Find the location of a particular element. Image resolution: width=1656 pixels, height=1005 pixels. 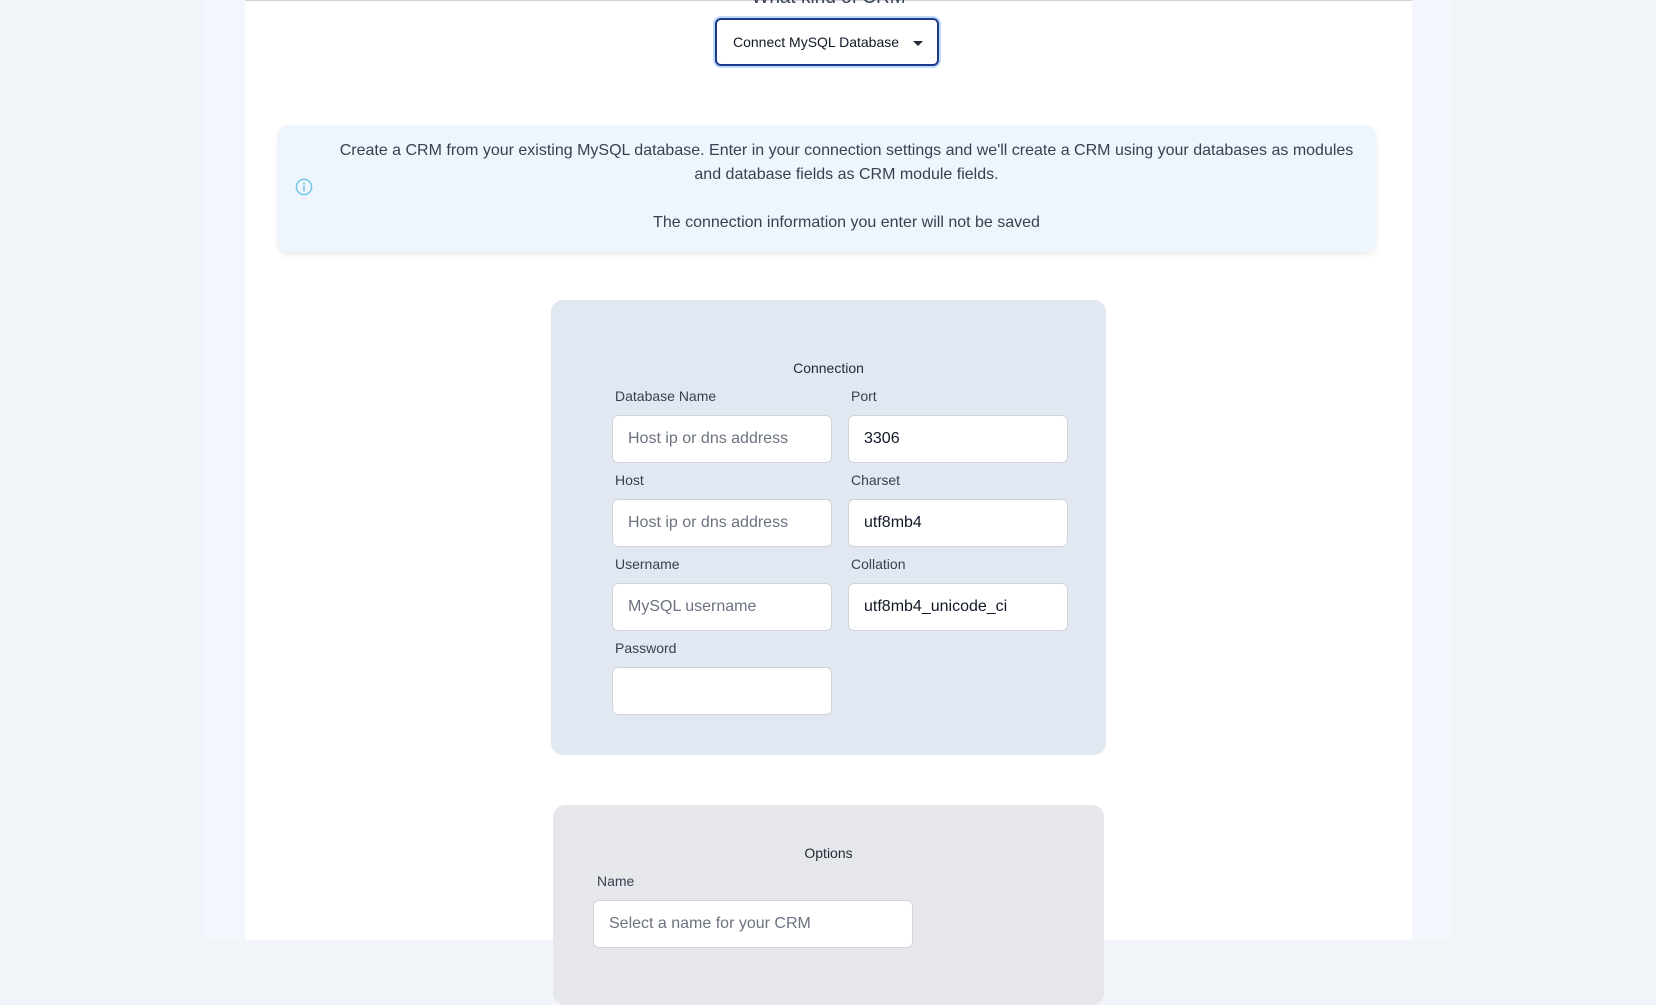

username-input is located at coordinates (722, 607).